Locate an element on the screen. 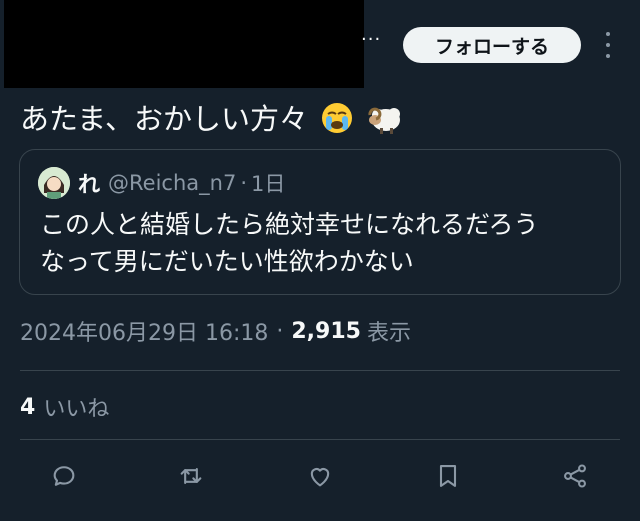 The height and width of the screenshot is (521, 640). more-indicator: ··· is located at coordinates (371, 39).